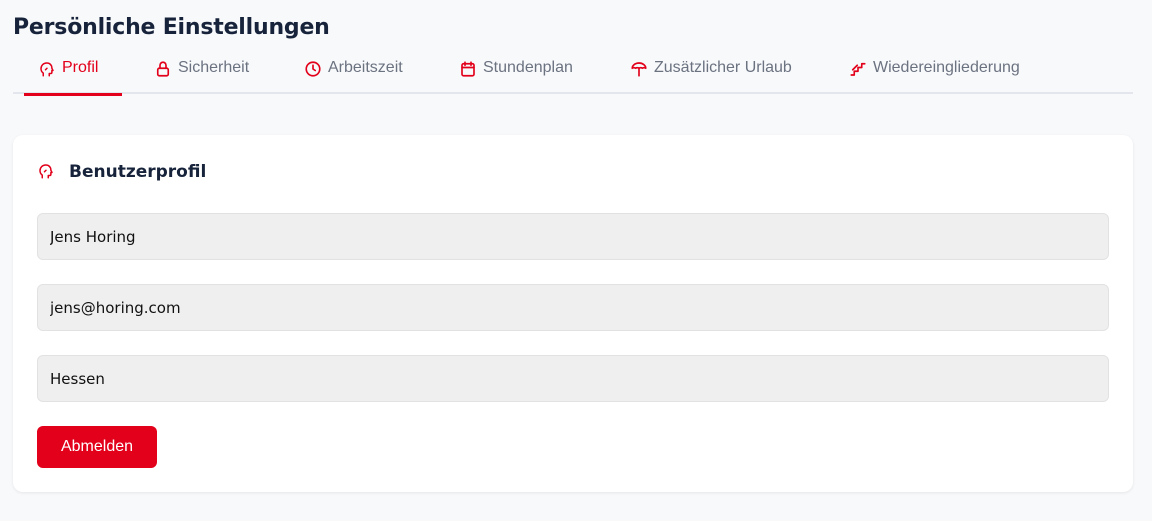  I want to click on tab-sicherheit: Sicherheit, so click(201, 74).